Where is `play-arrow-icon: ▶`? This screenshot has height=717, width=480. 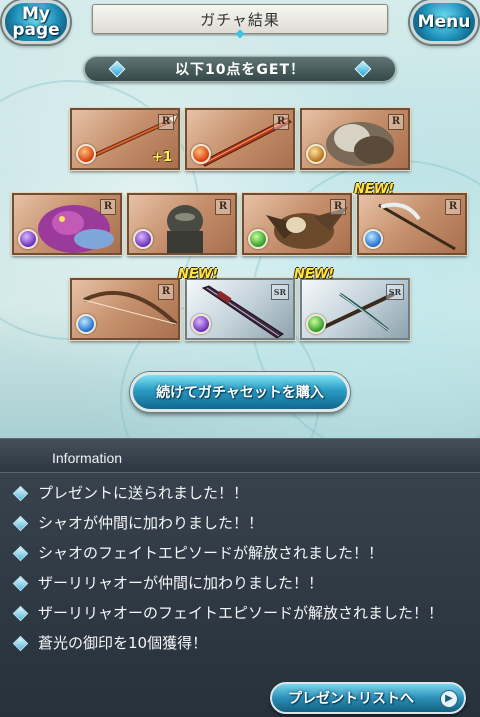 play-arrow-icon: ▶ is located at coordinates (449, 699).